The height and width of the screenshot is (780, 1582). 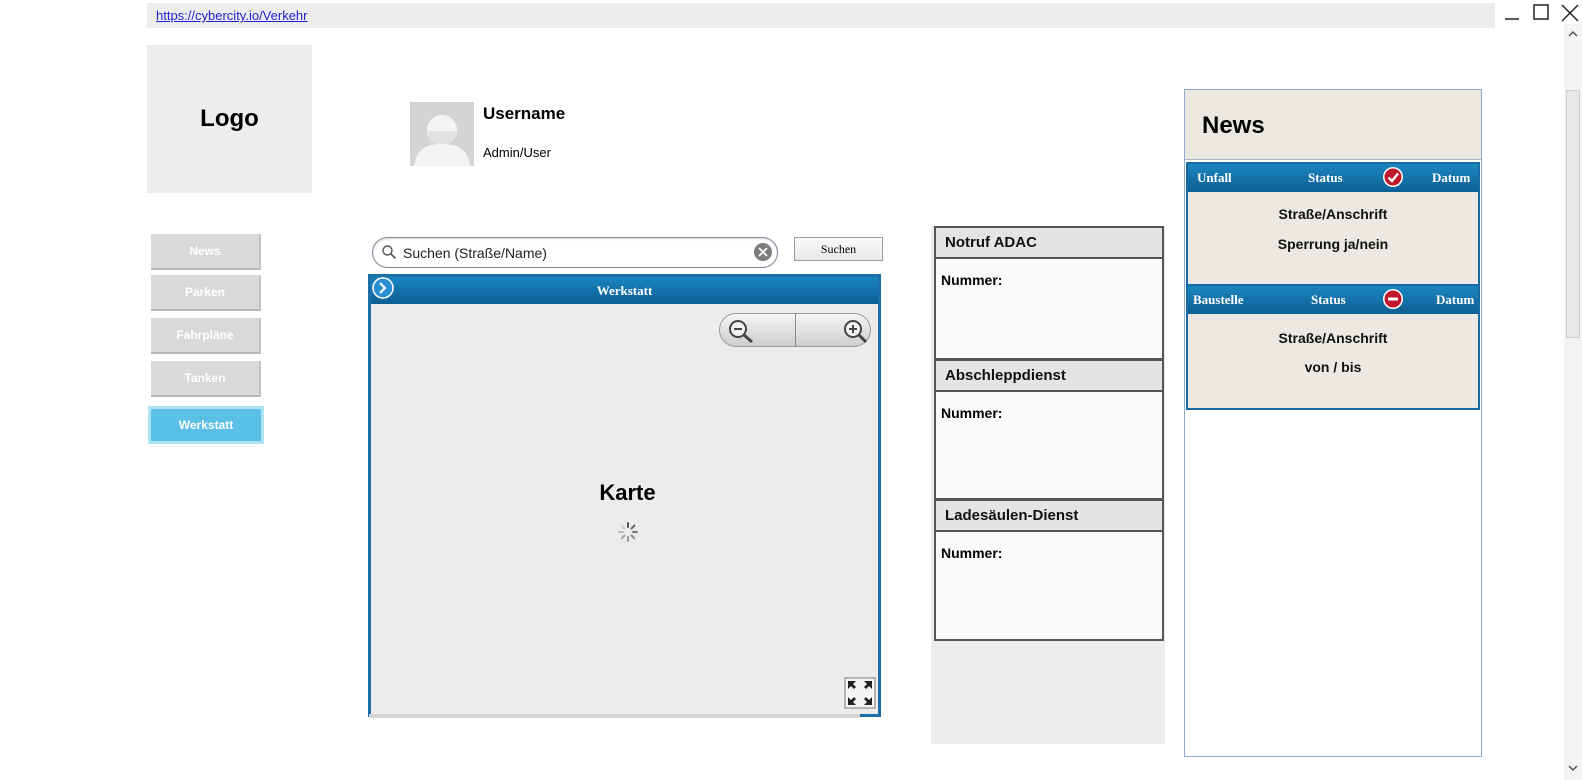 What do you see at coordinates (741, 331) in the screenshot?
I see `zoom-out-icon` at bounding box center [741, 331].